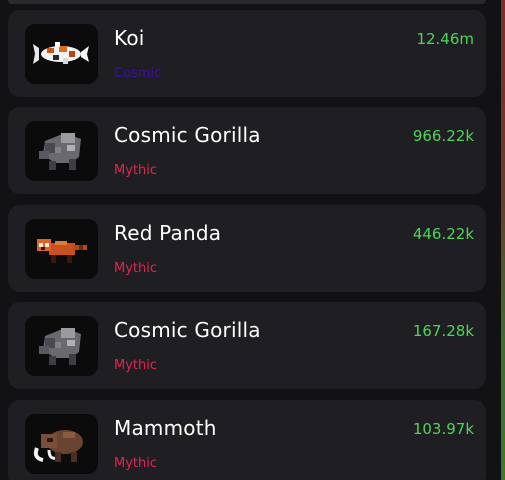 Image resolution: width=505 pixels, height=480 pixels. What do you see at coordinates (443, 429) in the screenshot?
I see `pet-value: 103.97k` at bounding box center [443, 429].